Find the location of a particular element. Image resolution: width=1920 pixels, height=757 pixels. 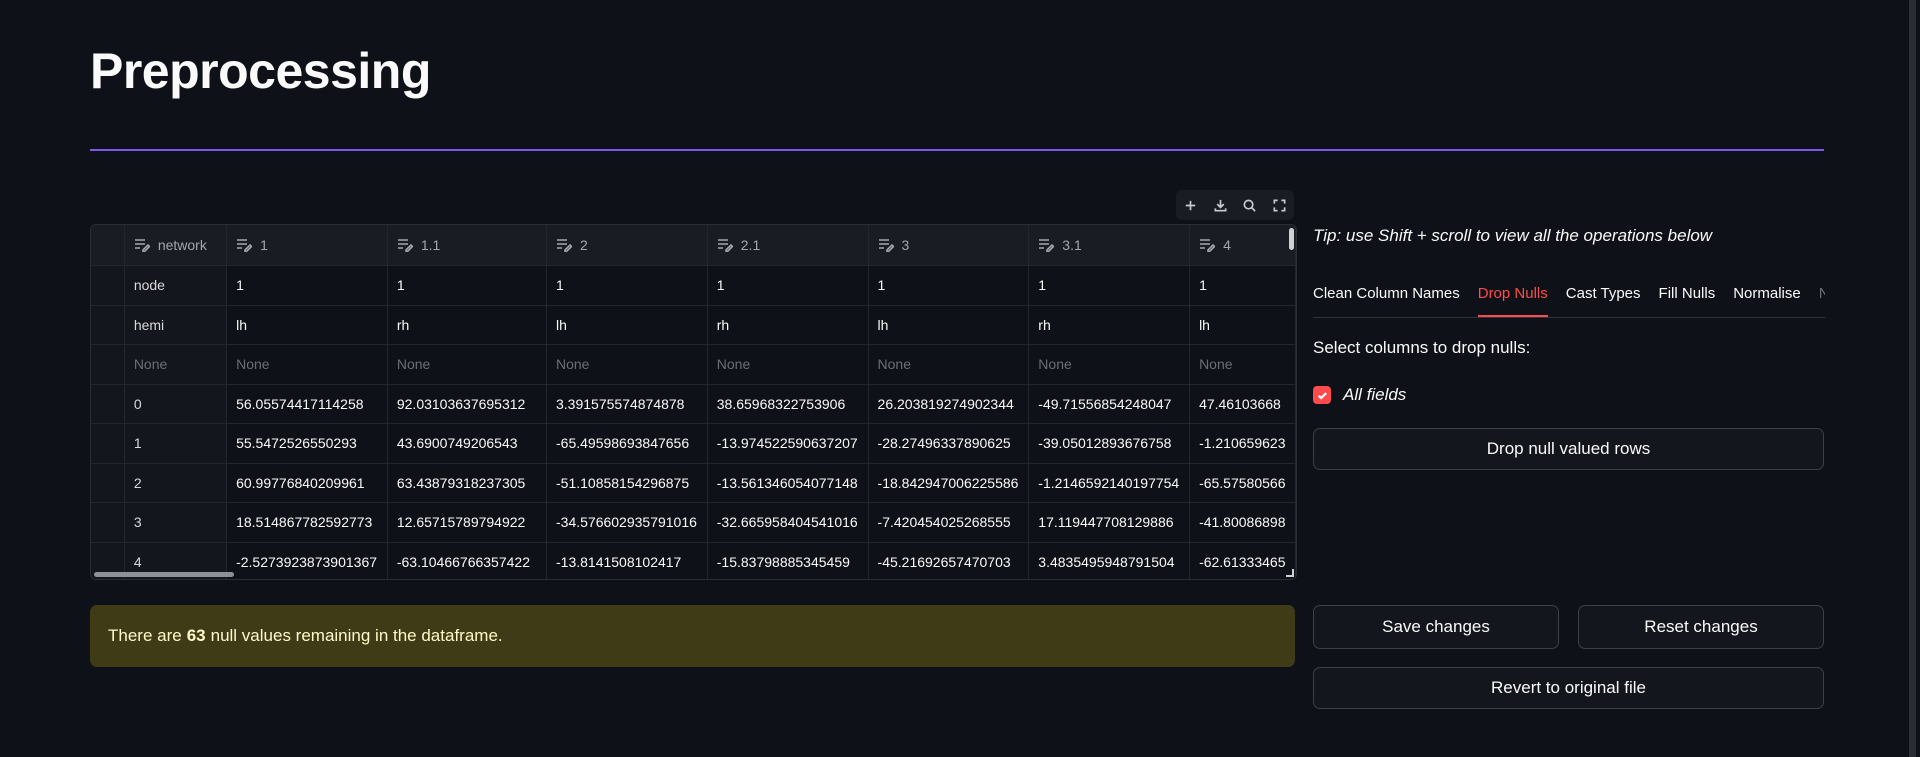

table-cell: -28.27496337890625 is located at coordinates (949, 443).